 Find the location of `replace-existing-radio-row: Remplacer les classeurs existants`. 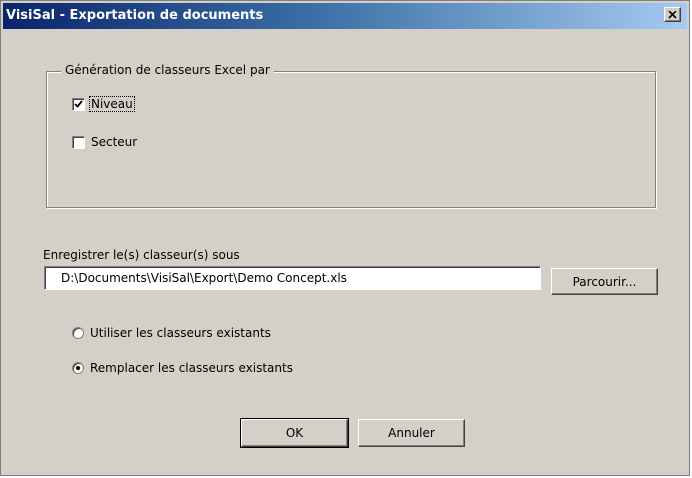

replace-existing-radio-row: Remplacer les classeurs existants is located at coordinates (182, 368).